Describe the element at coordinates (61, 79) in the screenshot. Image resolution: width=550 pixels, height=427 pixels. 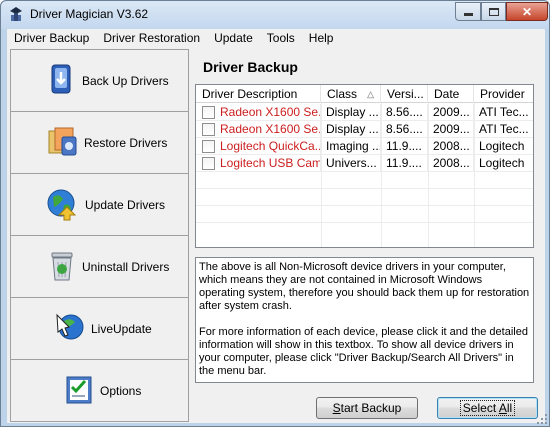
I see `backup-icon` at that location.